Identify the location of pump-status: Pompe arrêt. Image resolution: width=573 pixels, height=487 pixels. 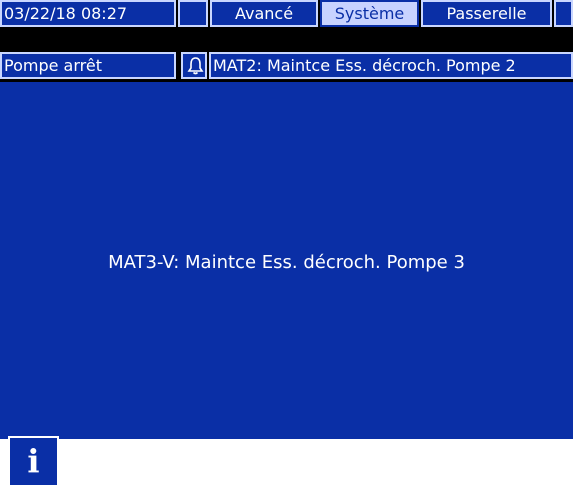
(88, 65).